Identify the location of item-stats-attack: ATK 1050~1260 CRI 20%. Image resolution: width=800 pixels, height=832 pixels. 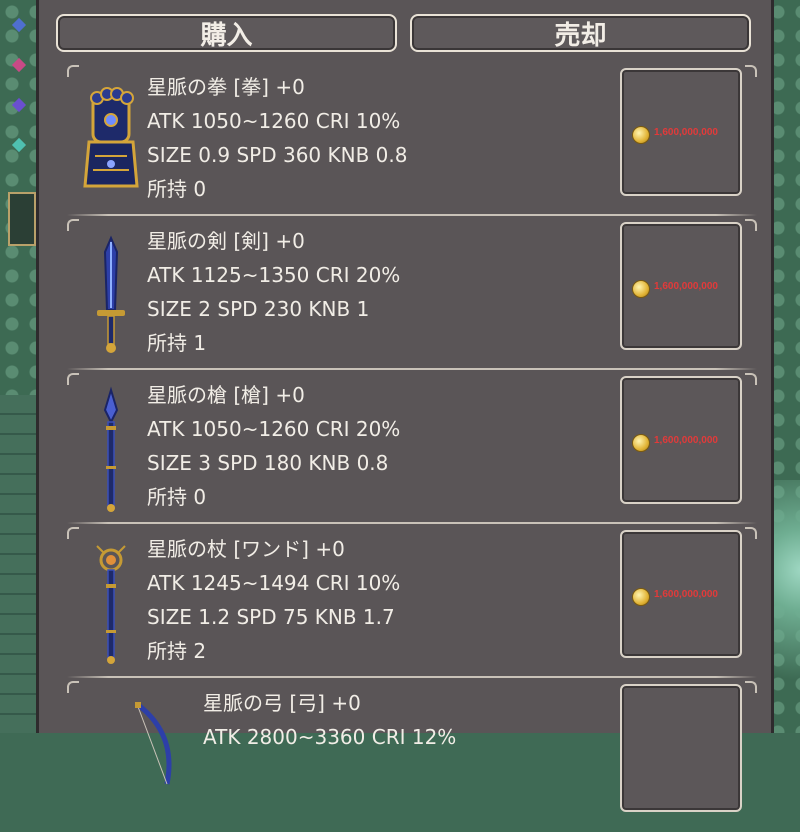
(274, 429).